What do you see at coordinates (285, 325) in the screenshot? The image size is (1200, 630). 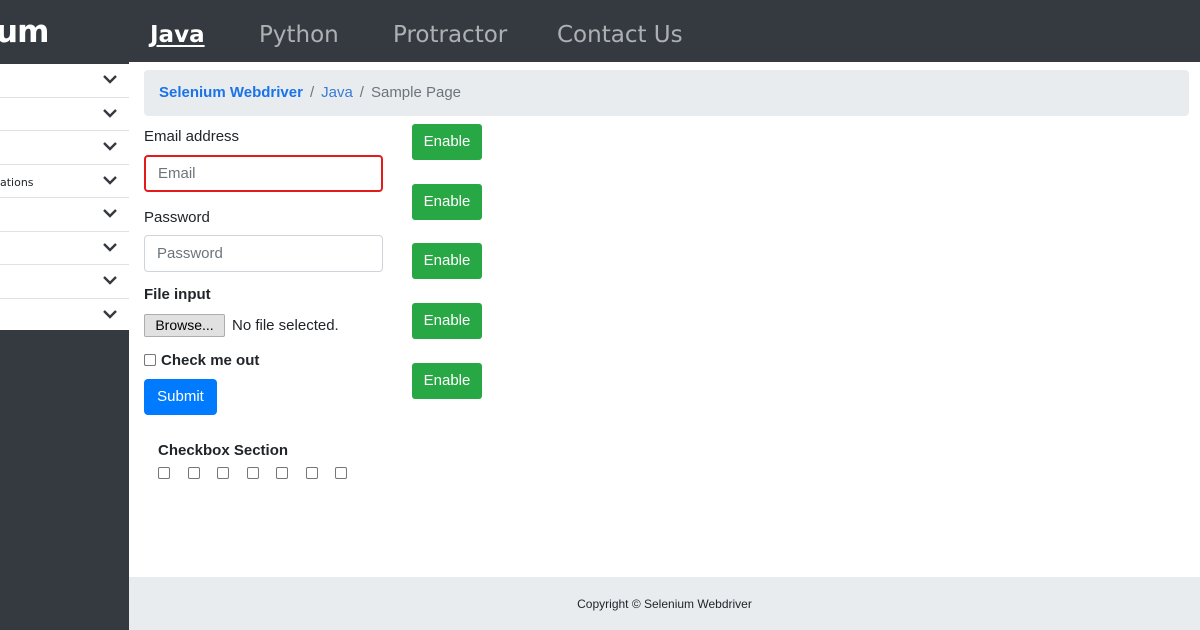 I see `file-status-text: No file selected.` at bounding box center [285, 325].